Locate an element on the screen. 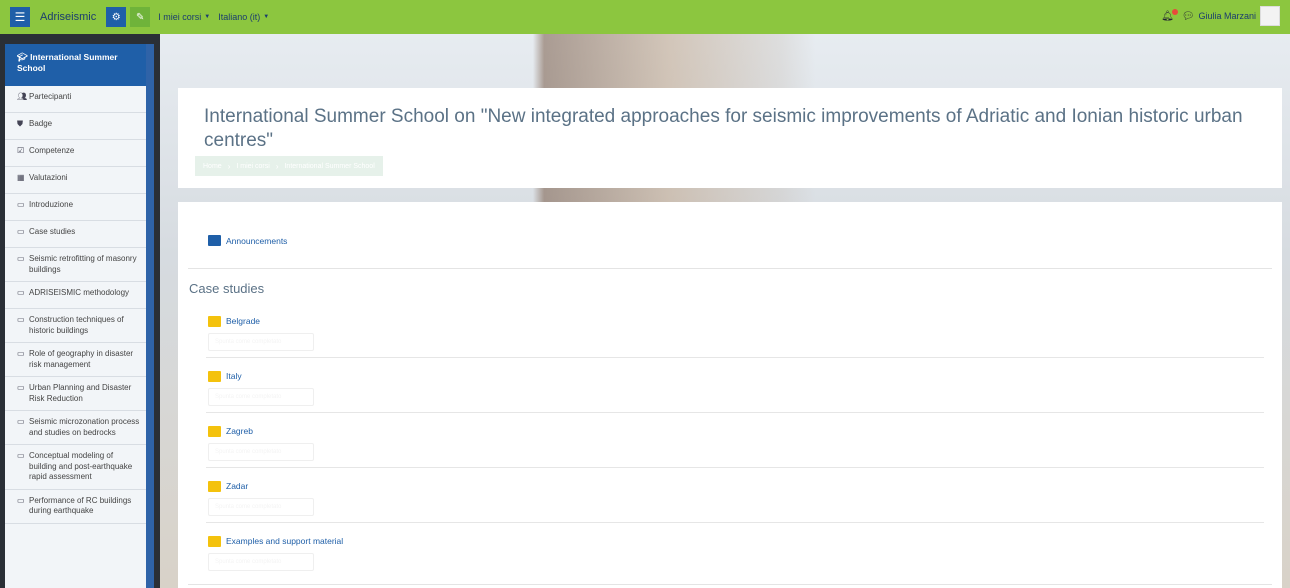  sidebar-item-label: ADRISEISMIC methodology is located at coordinates (79, 292).